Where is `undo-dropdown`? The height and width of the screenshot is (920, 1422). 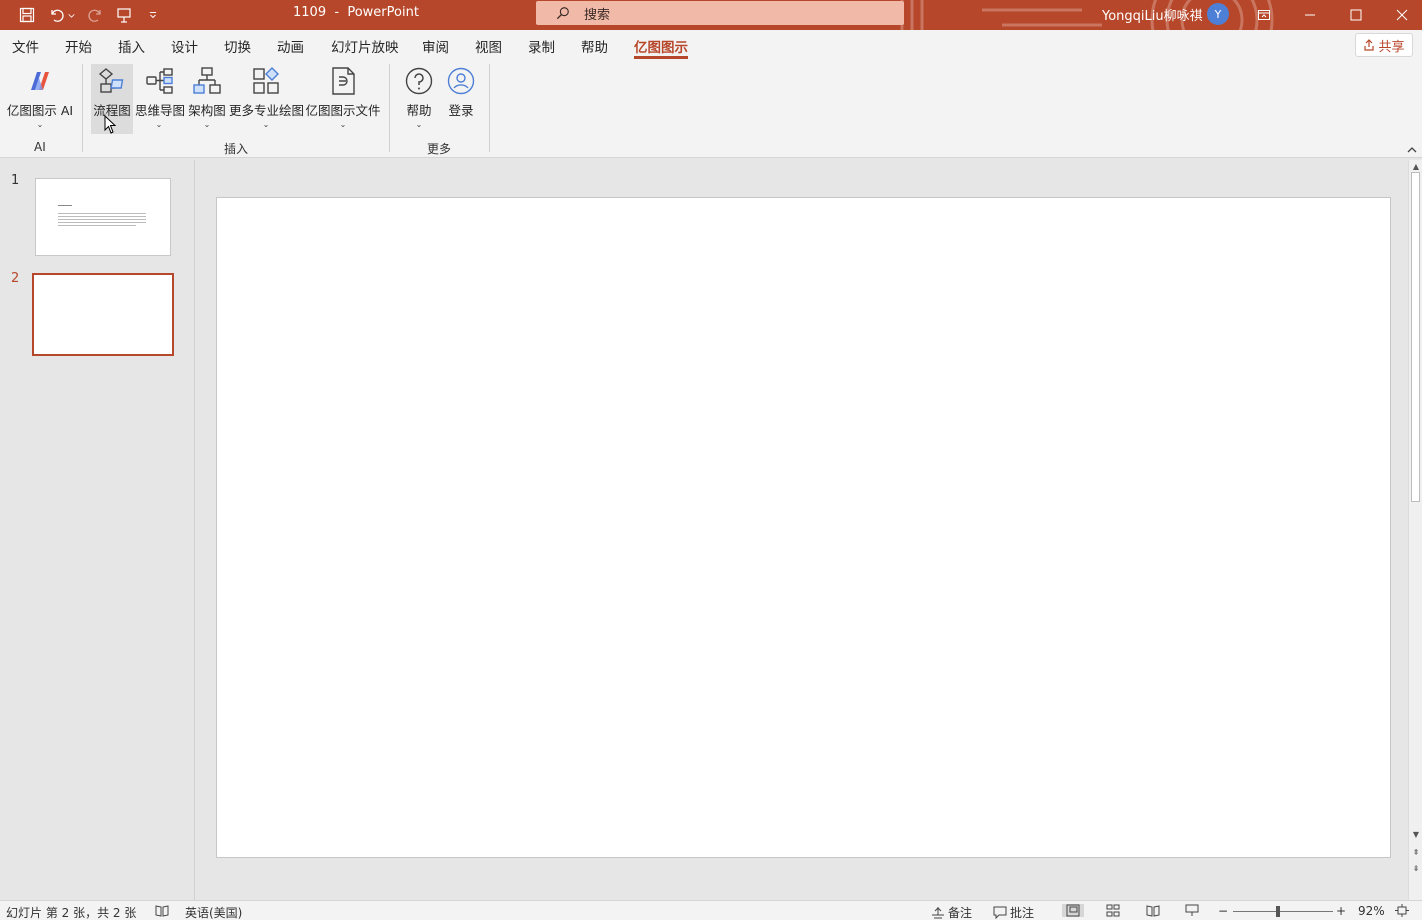 undo-dropdown is located at coordinates (71, 15).